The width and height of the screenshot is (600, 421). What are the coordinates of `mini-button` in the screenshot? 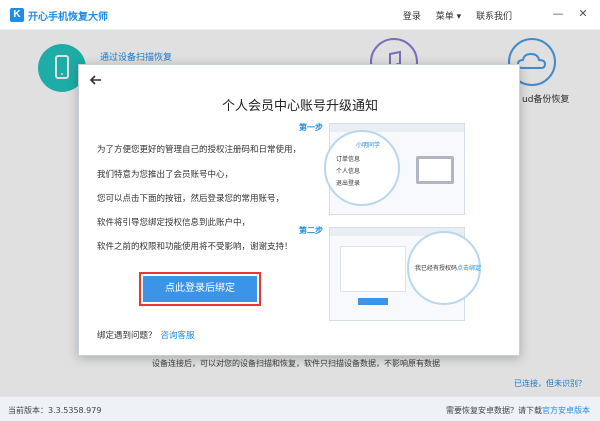 It's located at (373, 301).